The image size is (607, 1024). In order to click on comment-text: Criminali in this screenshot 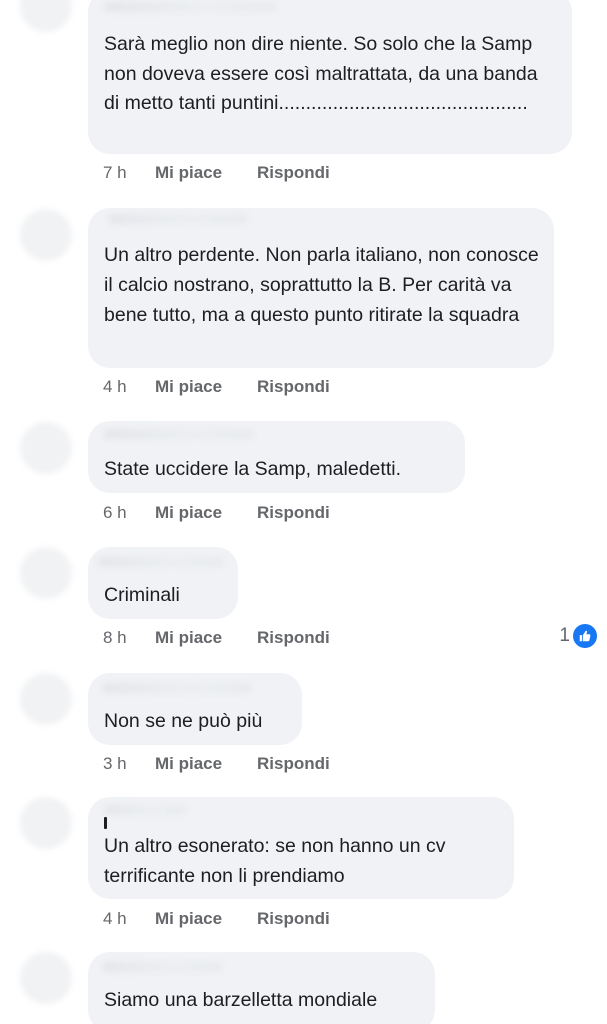, I will do `click(142, 595)`.